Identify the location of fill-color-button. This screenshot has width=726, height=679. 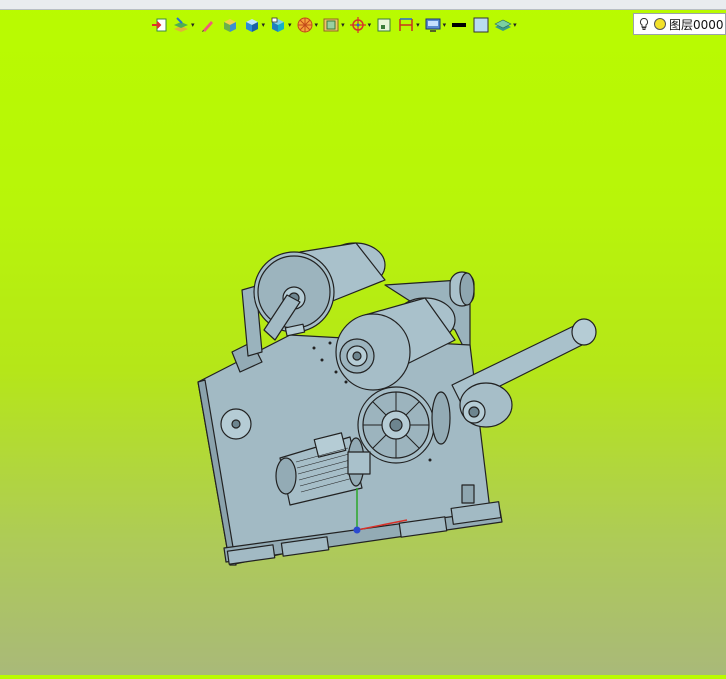
(481, 25).